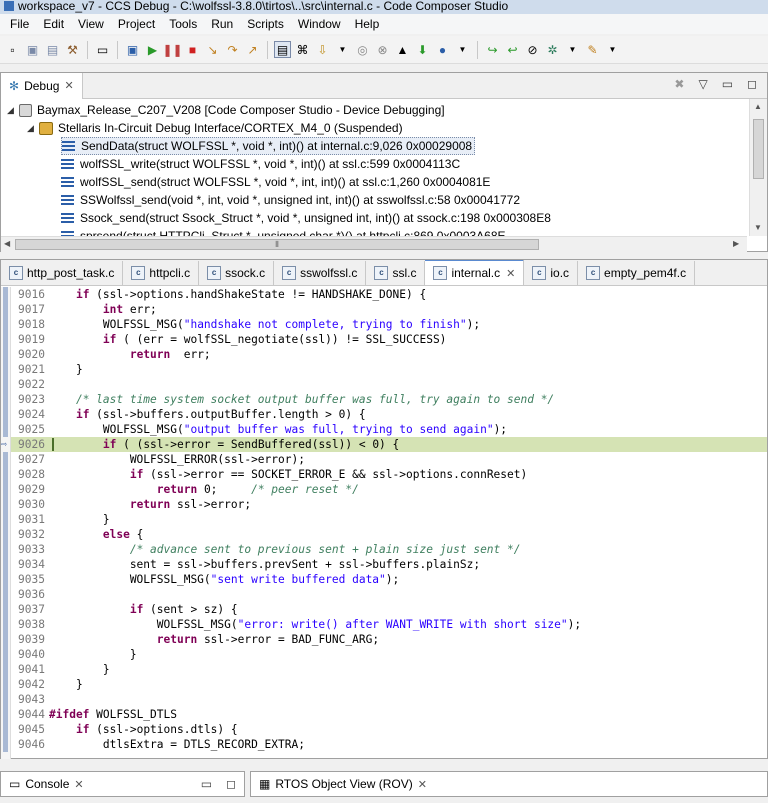  Describe the element at coordinates (46, 784) in the screenshot. I see `tab-console: ▭ Console ✕` at that location.